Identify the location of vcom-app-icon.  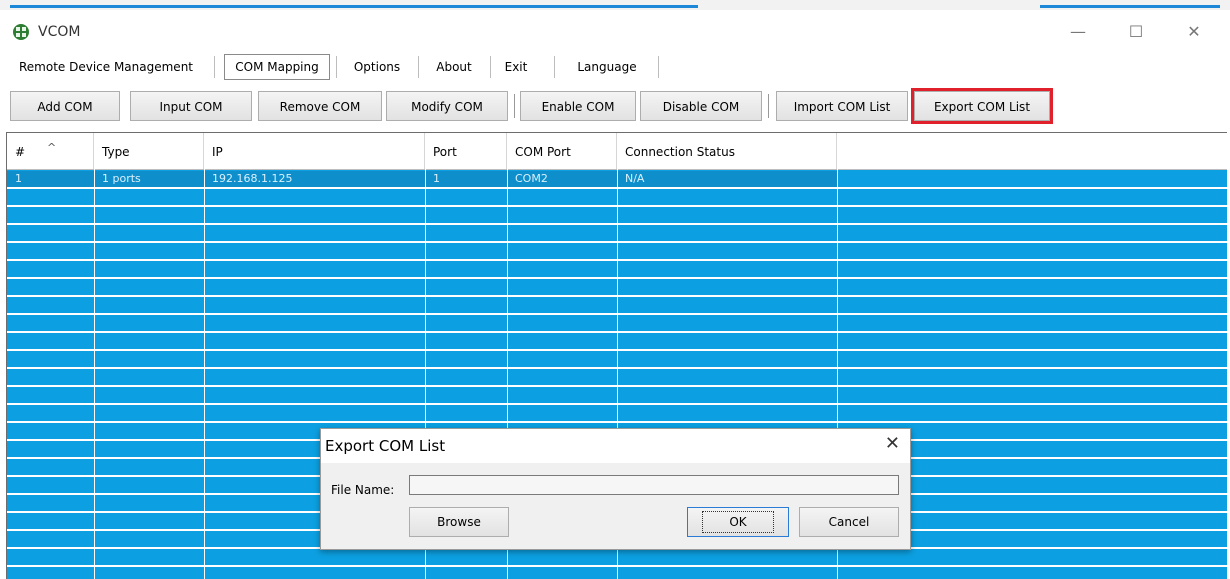
(21, 32).